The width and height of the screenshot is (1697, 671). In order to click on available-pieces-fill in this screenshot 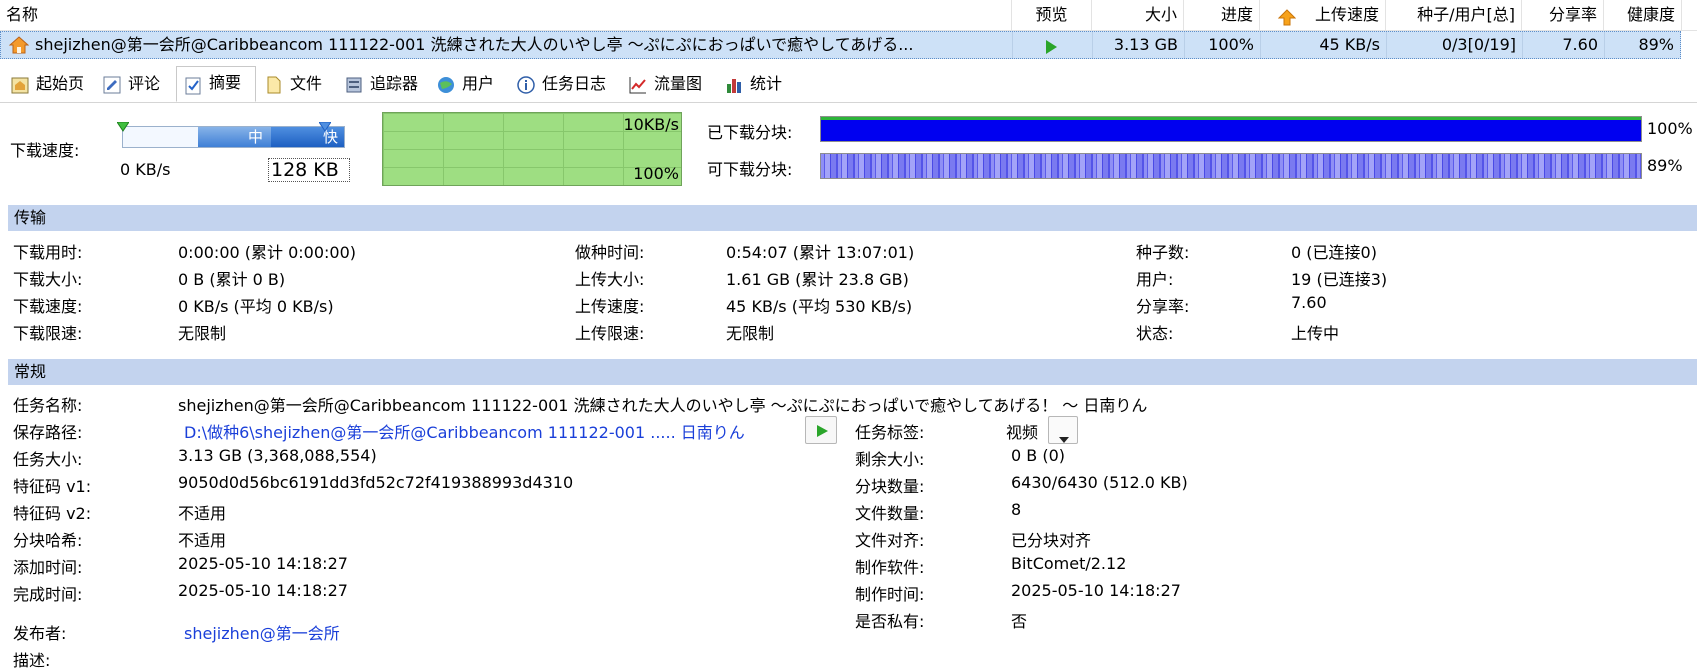, I will do `click(1231, 166)`.